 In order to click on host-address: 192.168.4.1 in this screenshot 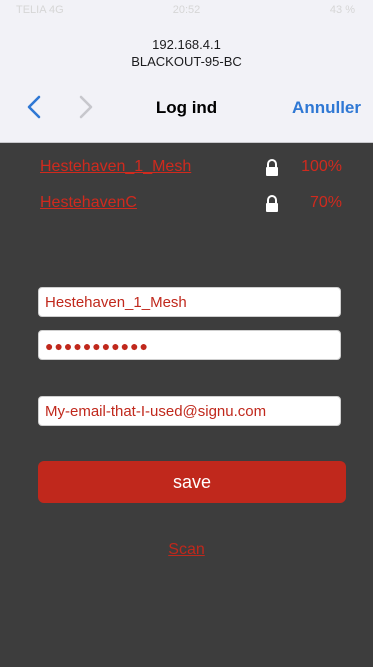, I will do `click(186, 44)`.